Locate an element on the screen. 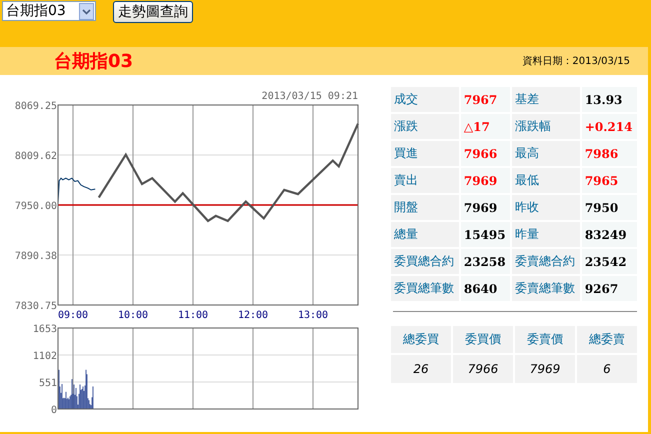 This screenshot has width=651, height=434. page-title: 台期指03 is located at coordinates (94, 61).